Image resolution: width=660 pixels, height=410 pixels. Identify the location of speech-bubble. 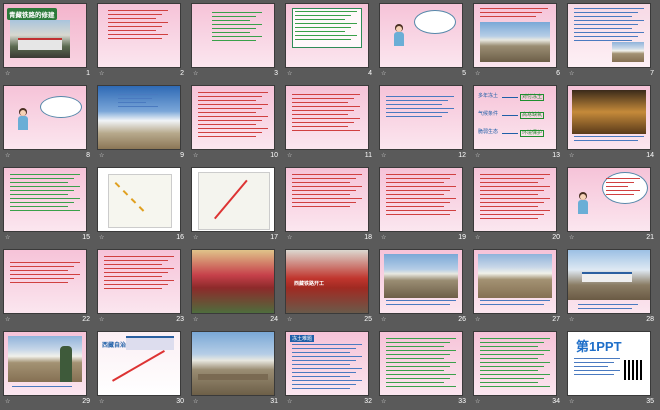
(435, 22).